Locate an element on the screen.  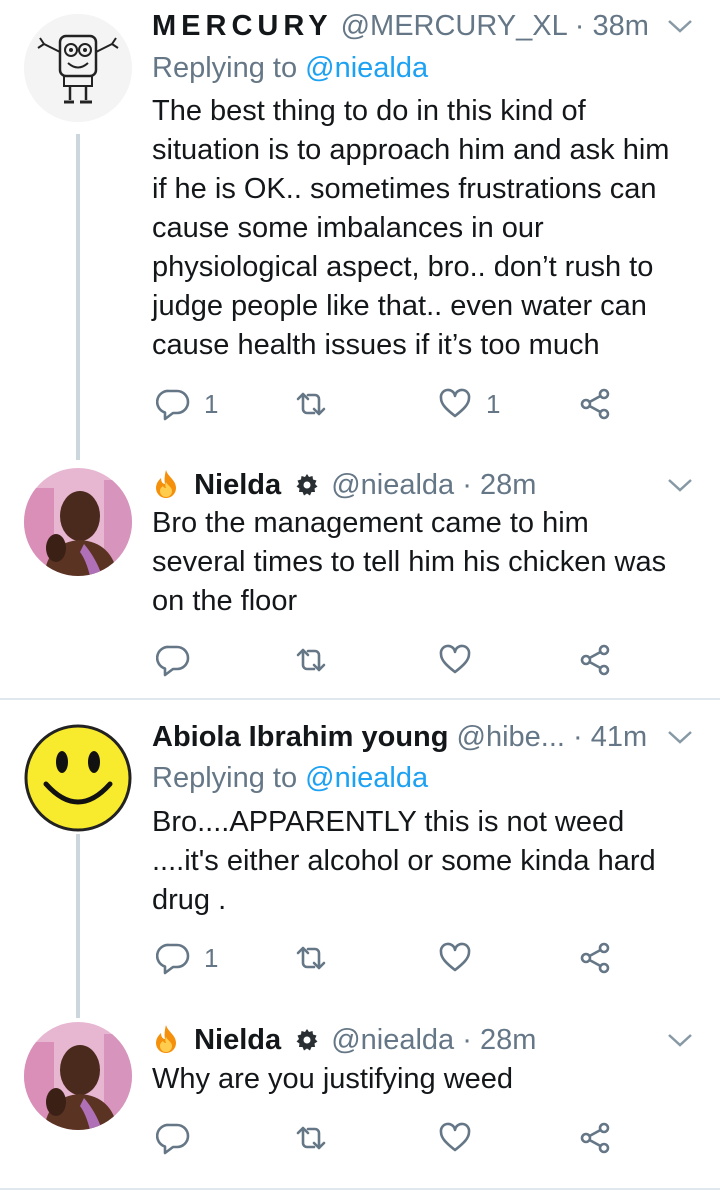
smiley-icon is located at coordinates (78, 778).